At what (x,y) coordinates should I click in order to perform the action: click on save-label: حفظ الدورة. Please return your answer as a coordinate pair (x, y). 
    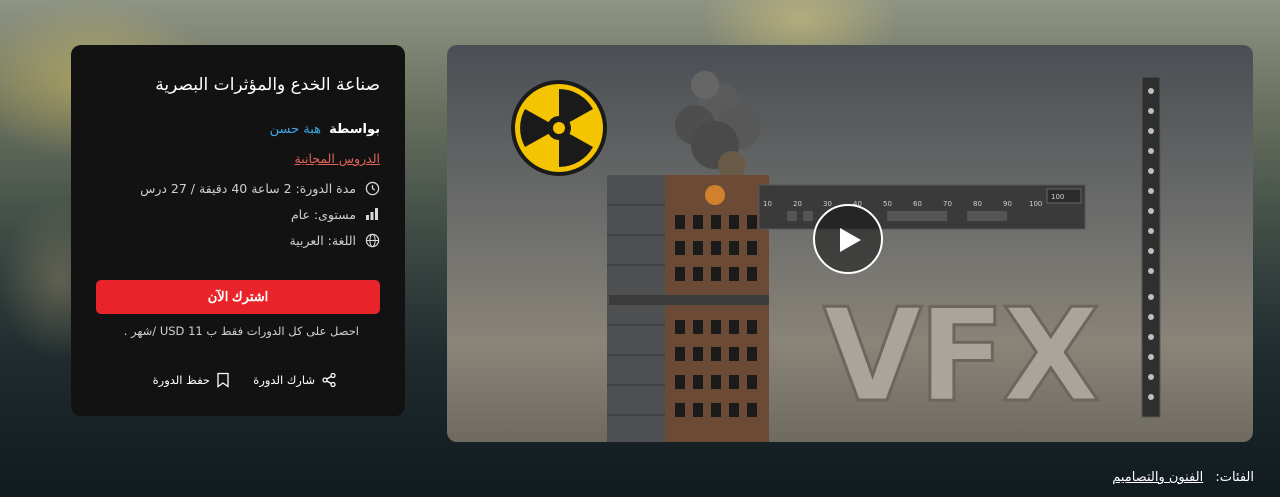
    Looking at the image, I should click on (181, 380).